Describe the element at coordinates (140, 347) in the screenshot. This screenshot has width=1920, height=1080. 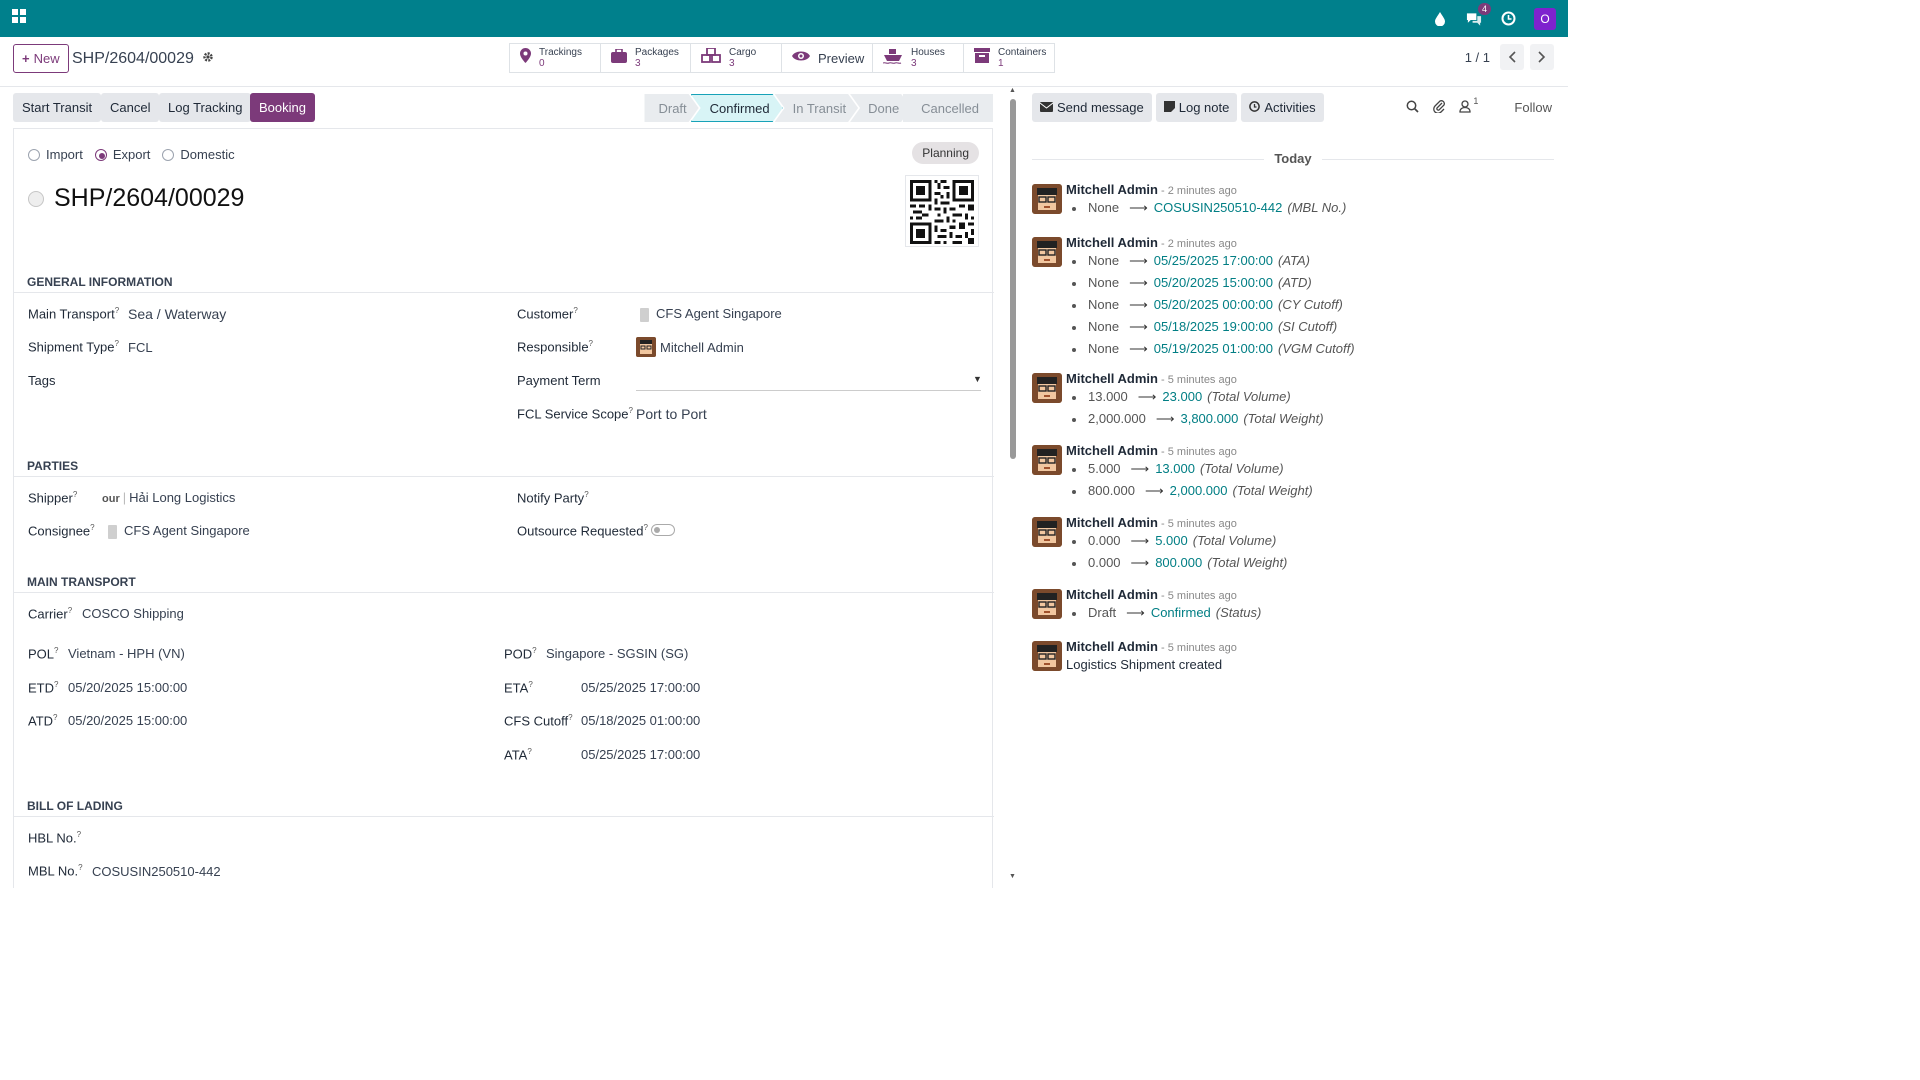
I see `shipment-type-value: FCL` at that location.